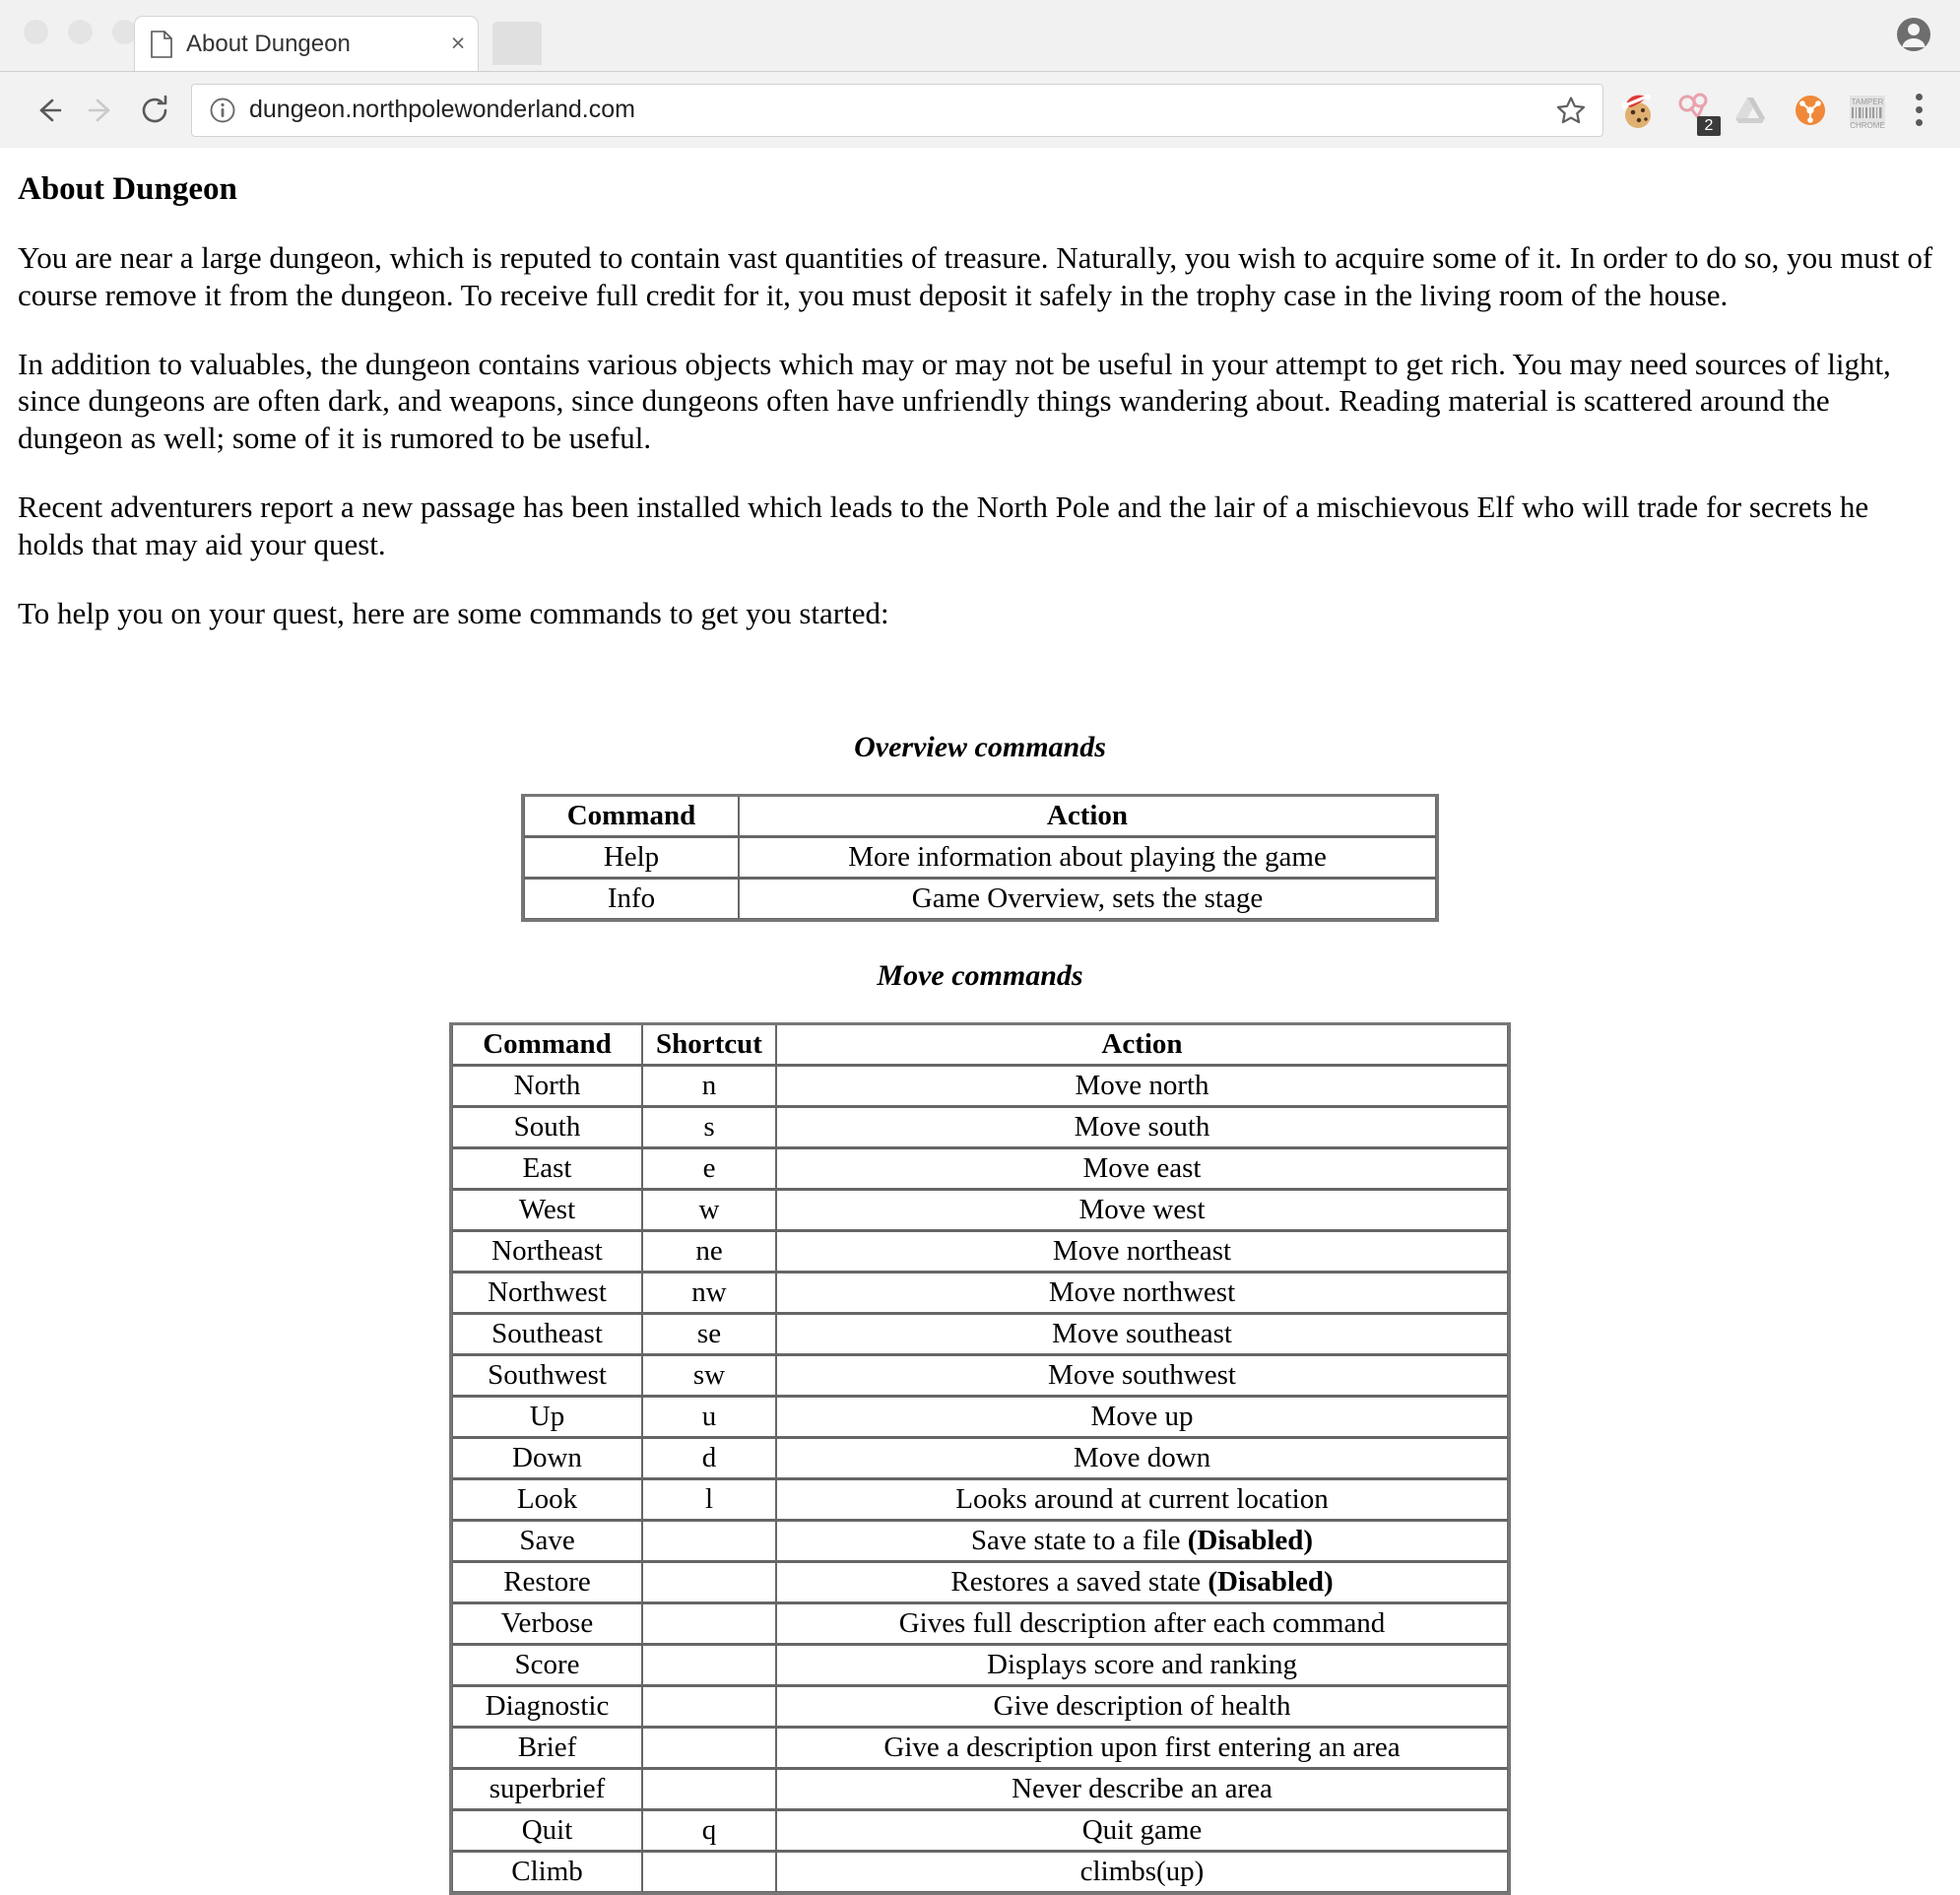 This screenshot has width=1960, height=1895. What do you see at coordinates (1919, 110) in the screenshot?
I see `three-dot-menu-icon` at bounding box center [1919, 110].